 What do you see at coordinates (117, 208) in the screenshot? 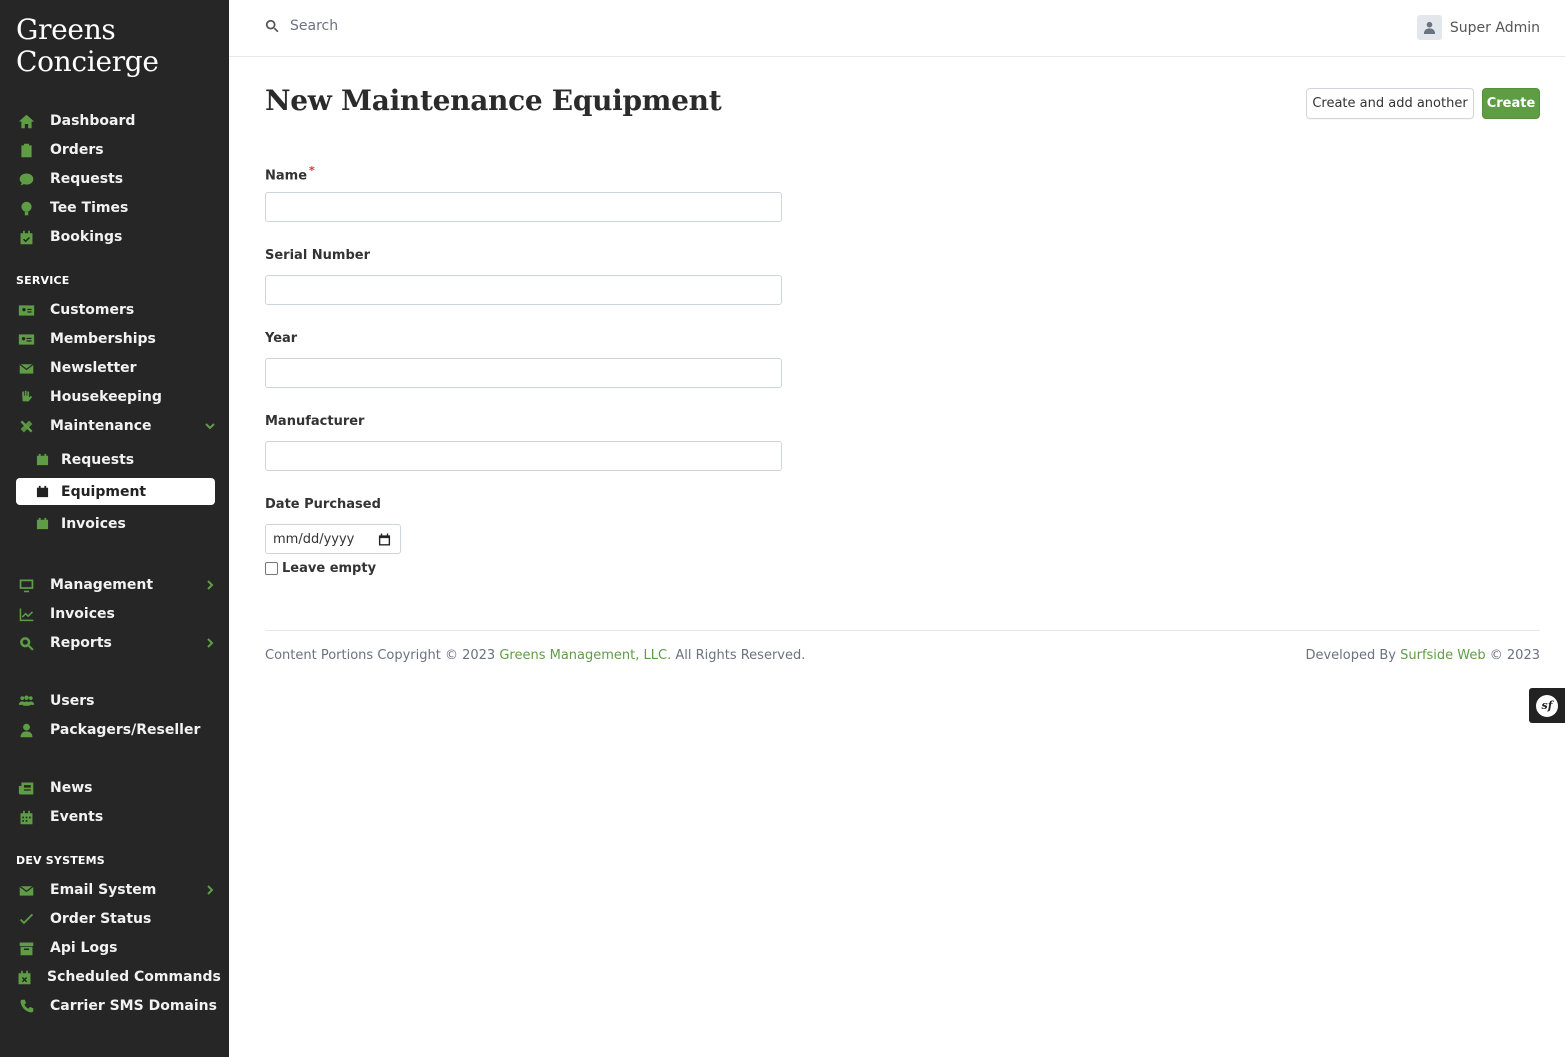
I see `sidebar-item-tee-times: Tee Times` at bounding box center [117, 208].